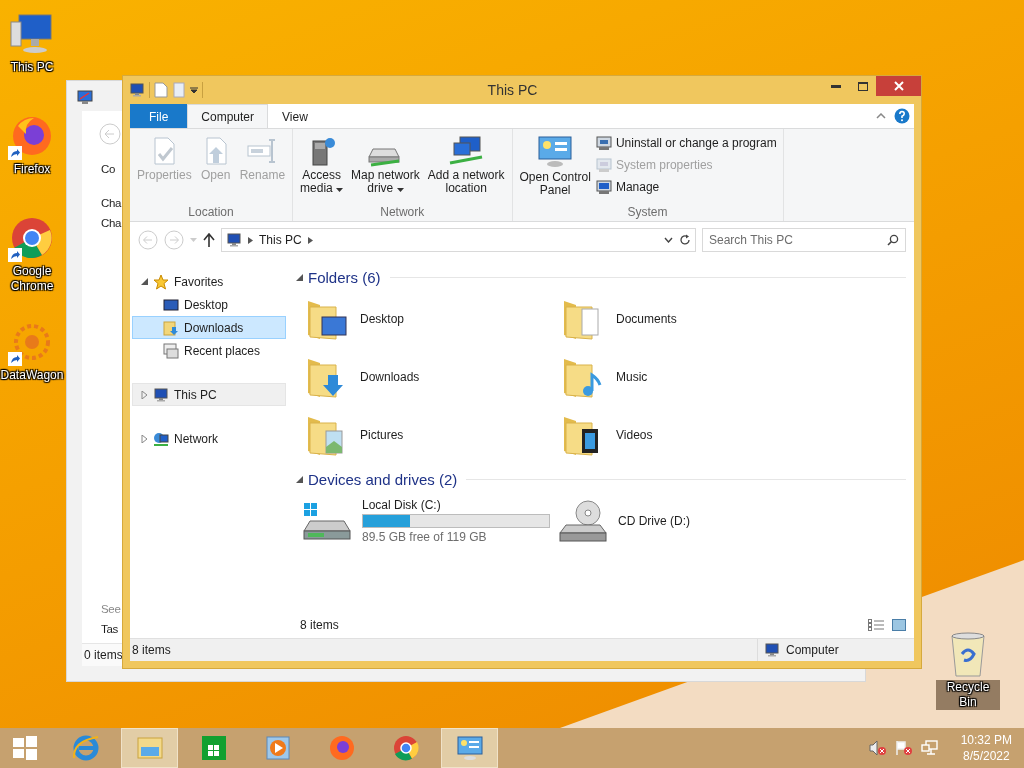 This screenshot has width=1024, height=768. I want to click on link-text: See, so click(111, 609).